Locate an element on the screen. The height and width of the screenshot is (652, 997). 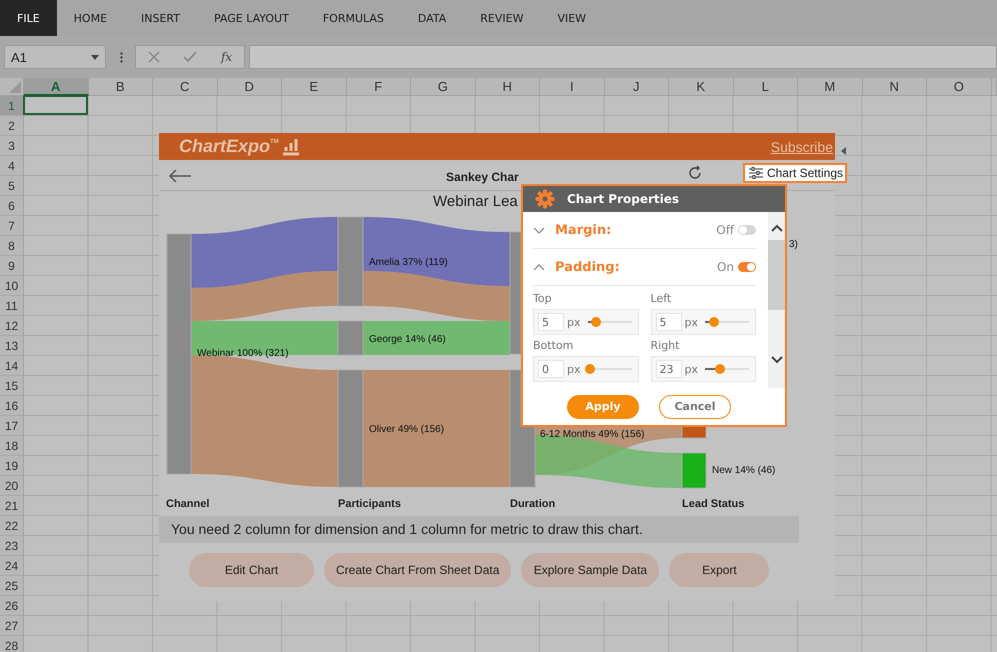
row-header: 17 is located at coordinates (12, 426).